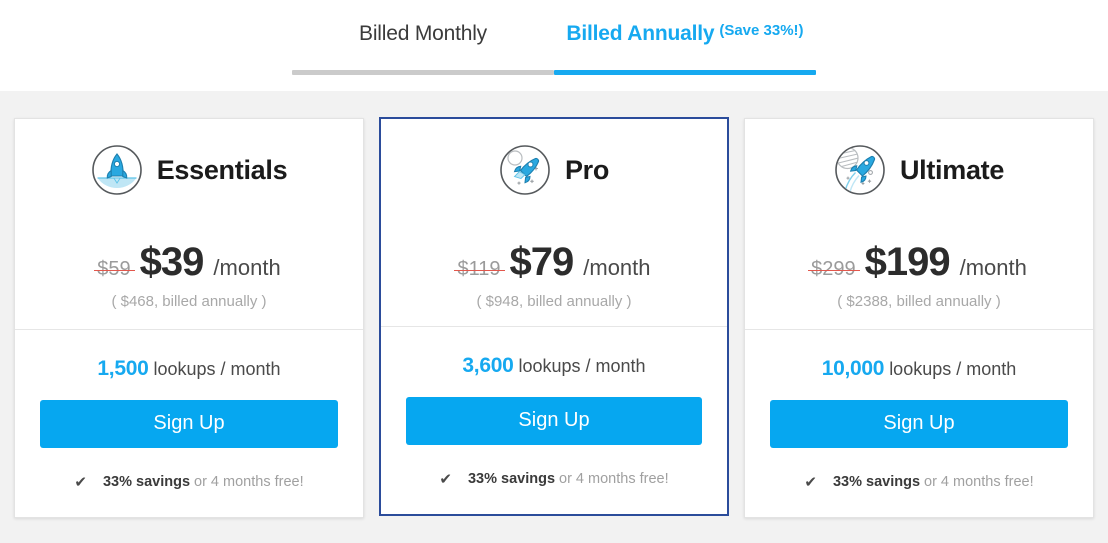 This screenshot has width=1108, height=543. What do you see at coordinates (853, 368) in the screenshot?
I see `lookups-count: 10,000` at bounding box center [853, 368].